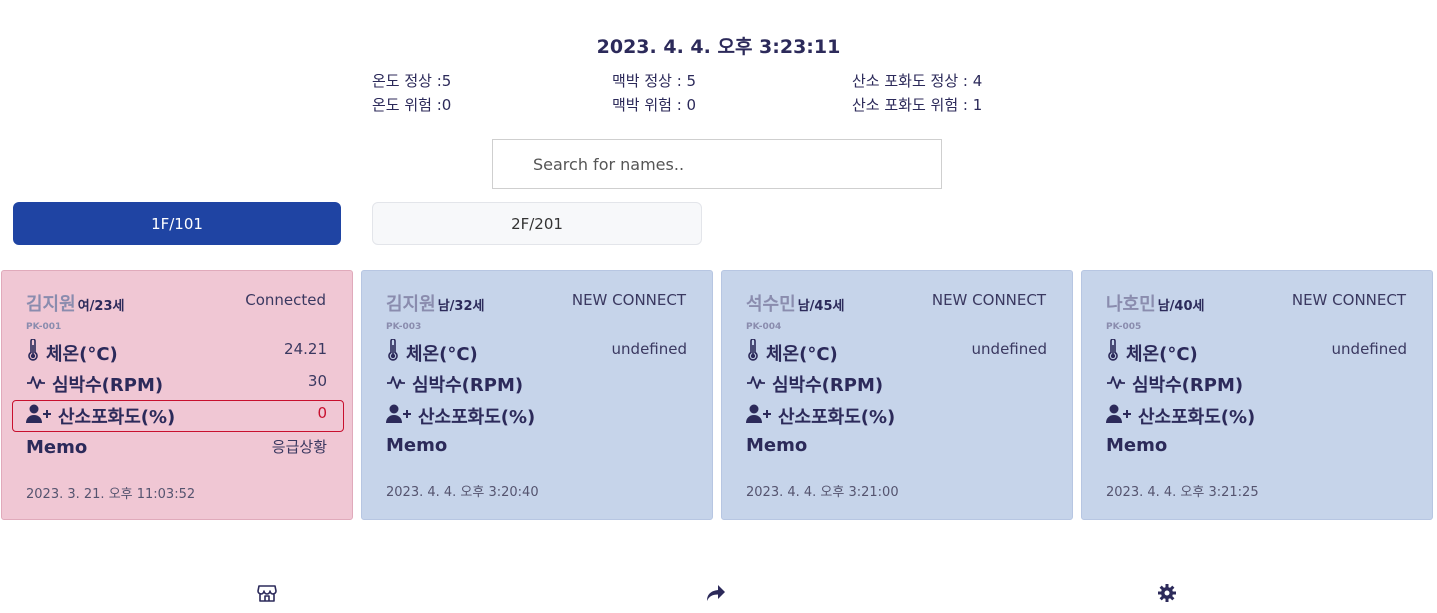  Describe the element at coordinates (412, 81) in the screenshot. I see `temp-normal-count: 온도 정상 :5` at that location.